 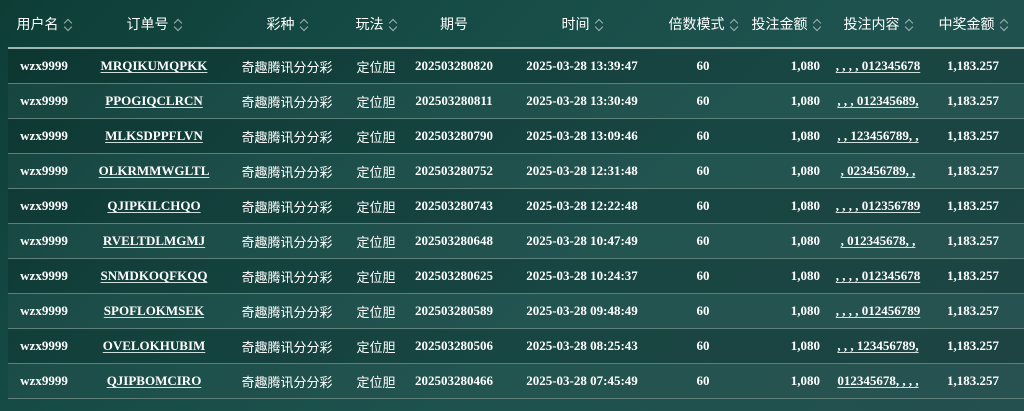 I want to click on order-number-cell: SPOFLOKMSEK, so click(x=154, y=311).